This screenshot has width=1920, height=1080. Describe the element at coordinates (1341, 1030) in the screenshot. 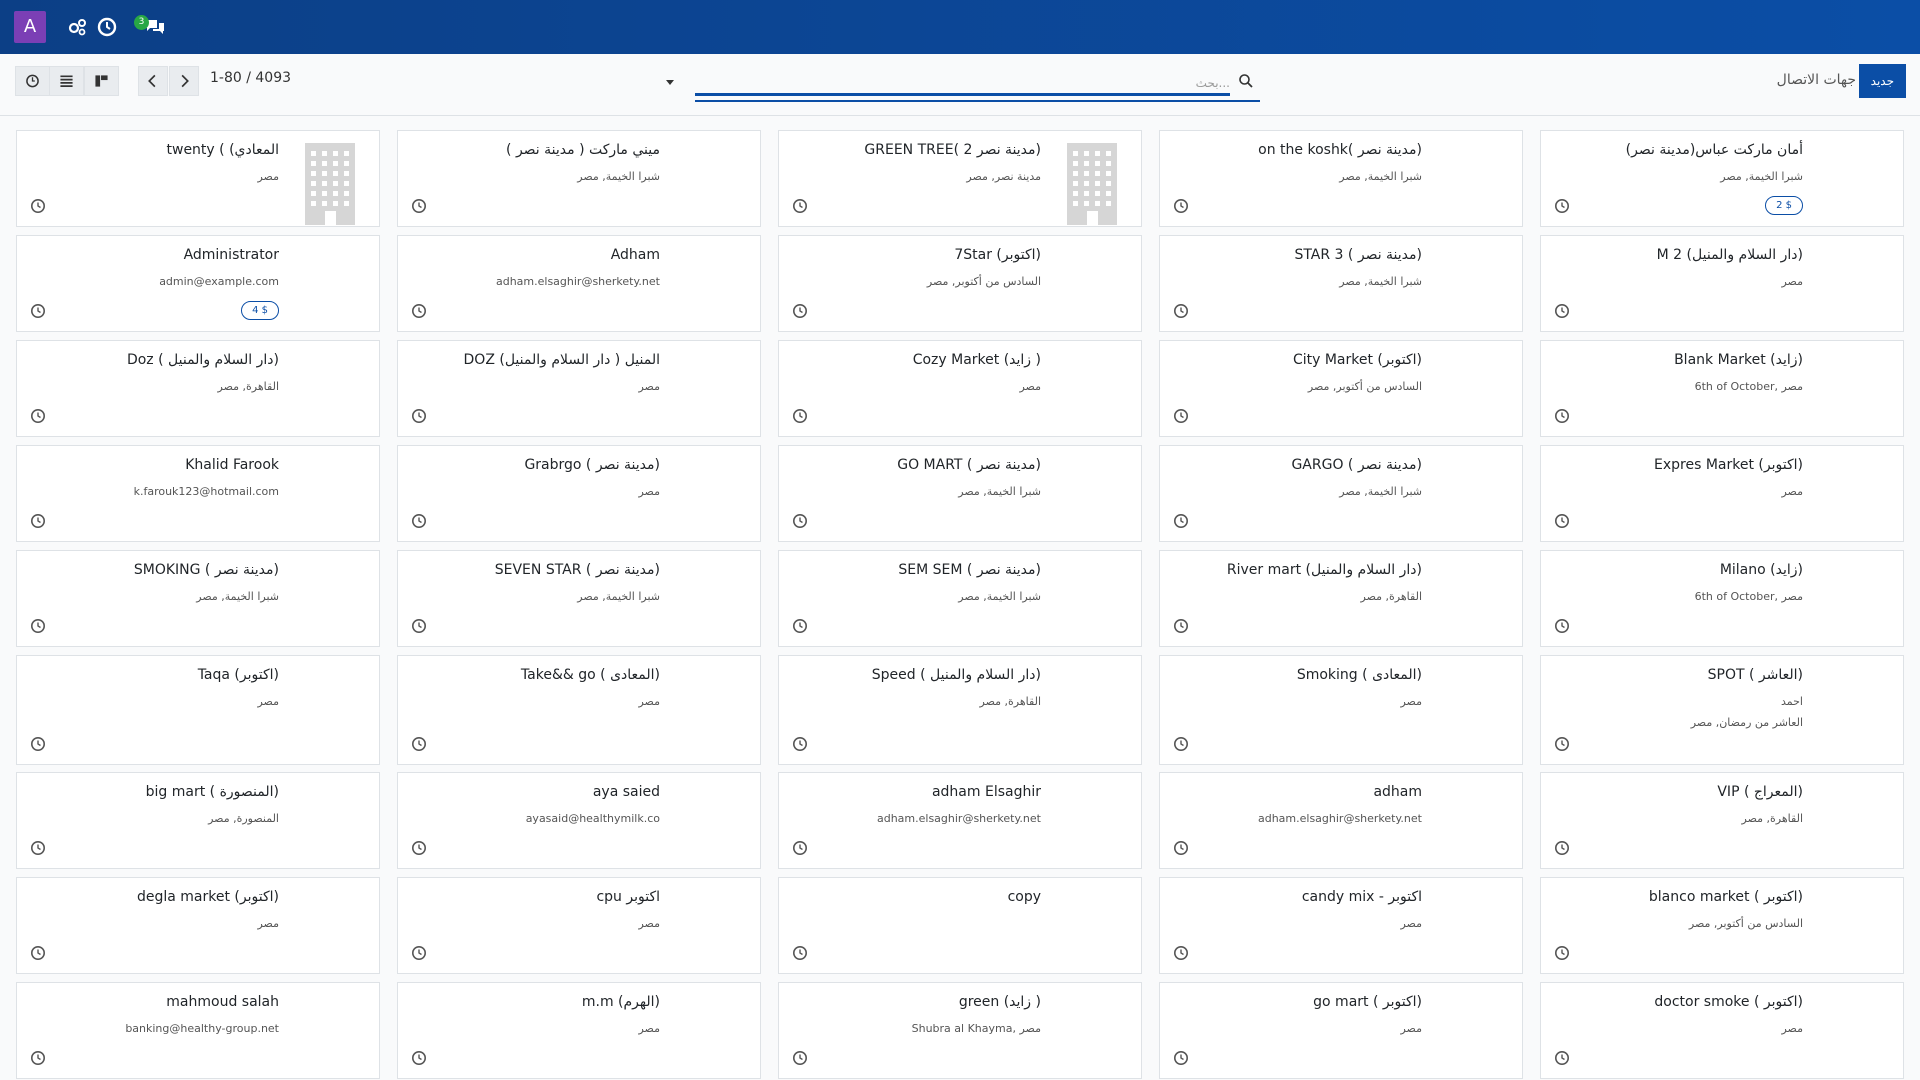

I see `contact-card: go mart ( اكتوبر) مصر` at that location.